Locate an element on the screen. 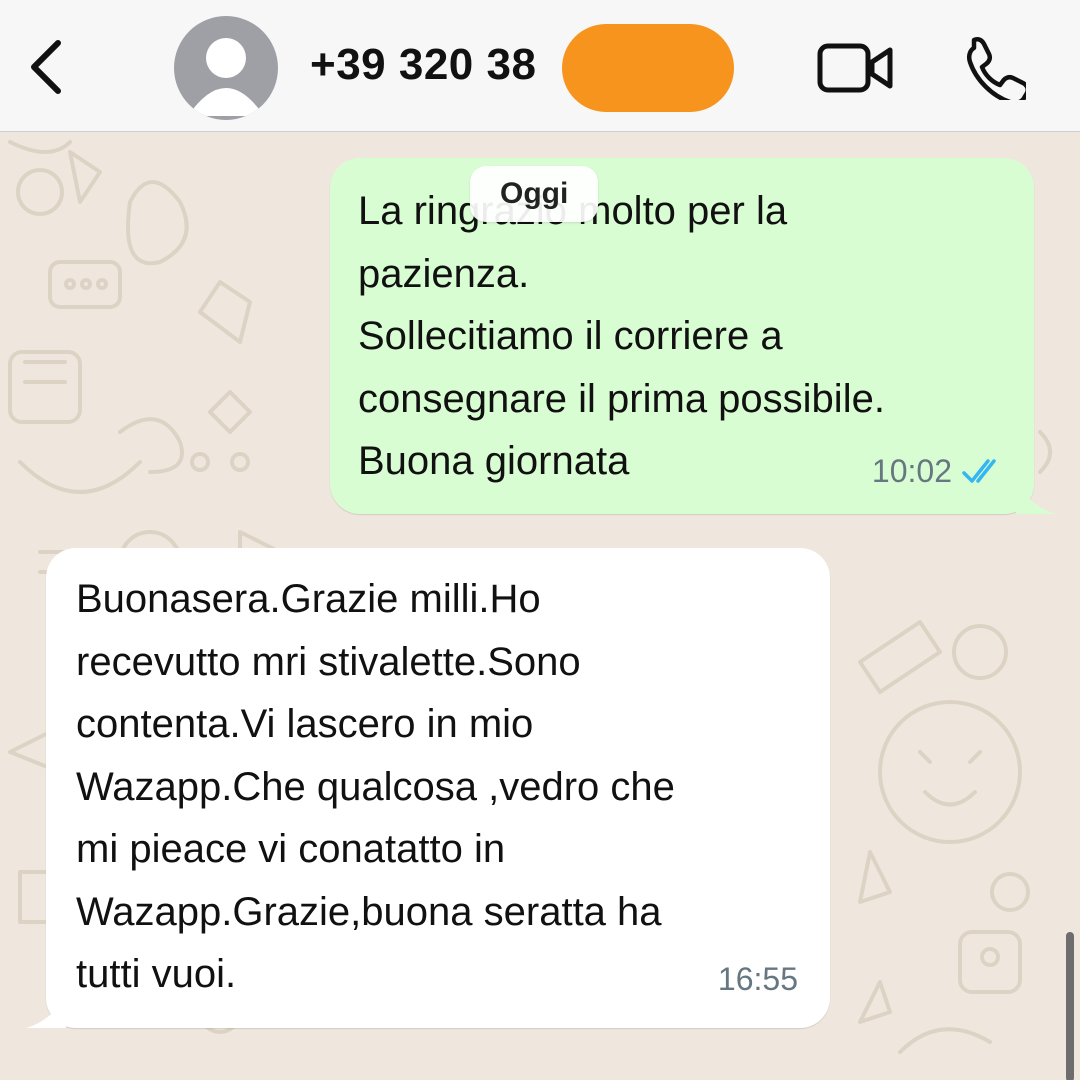 This screenshot has height=1080, width=1080. message-meta: 10:02 is located at coordinates (939, 471).